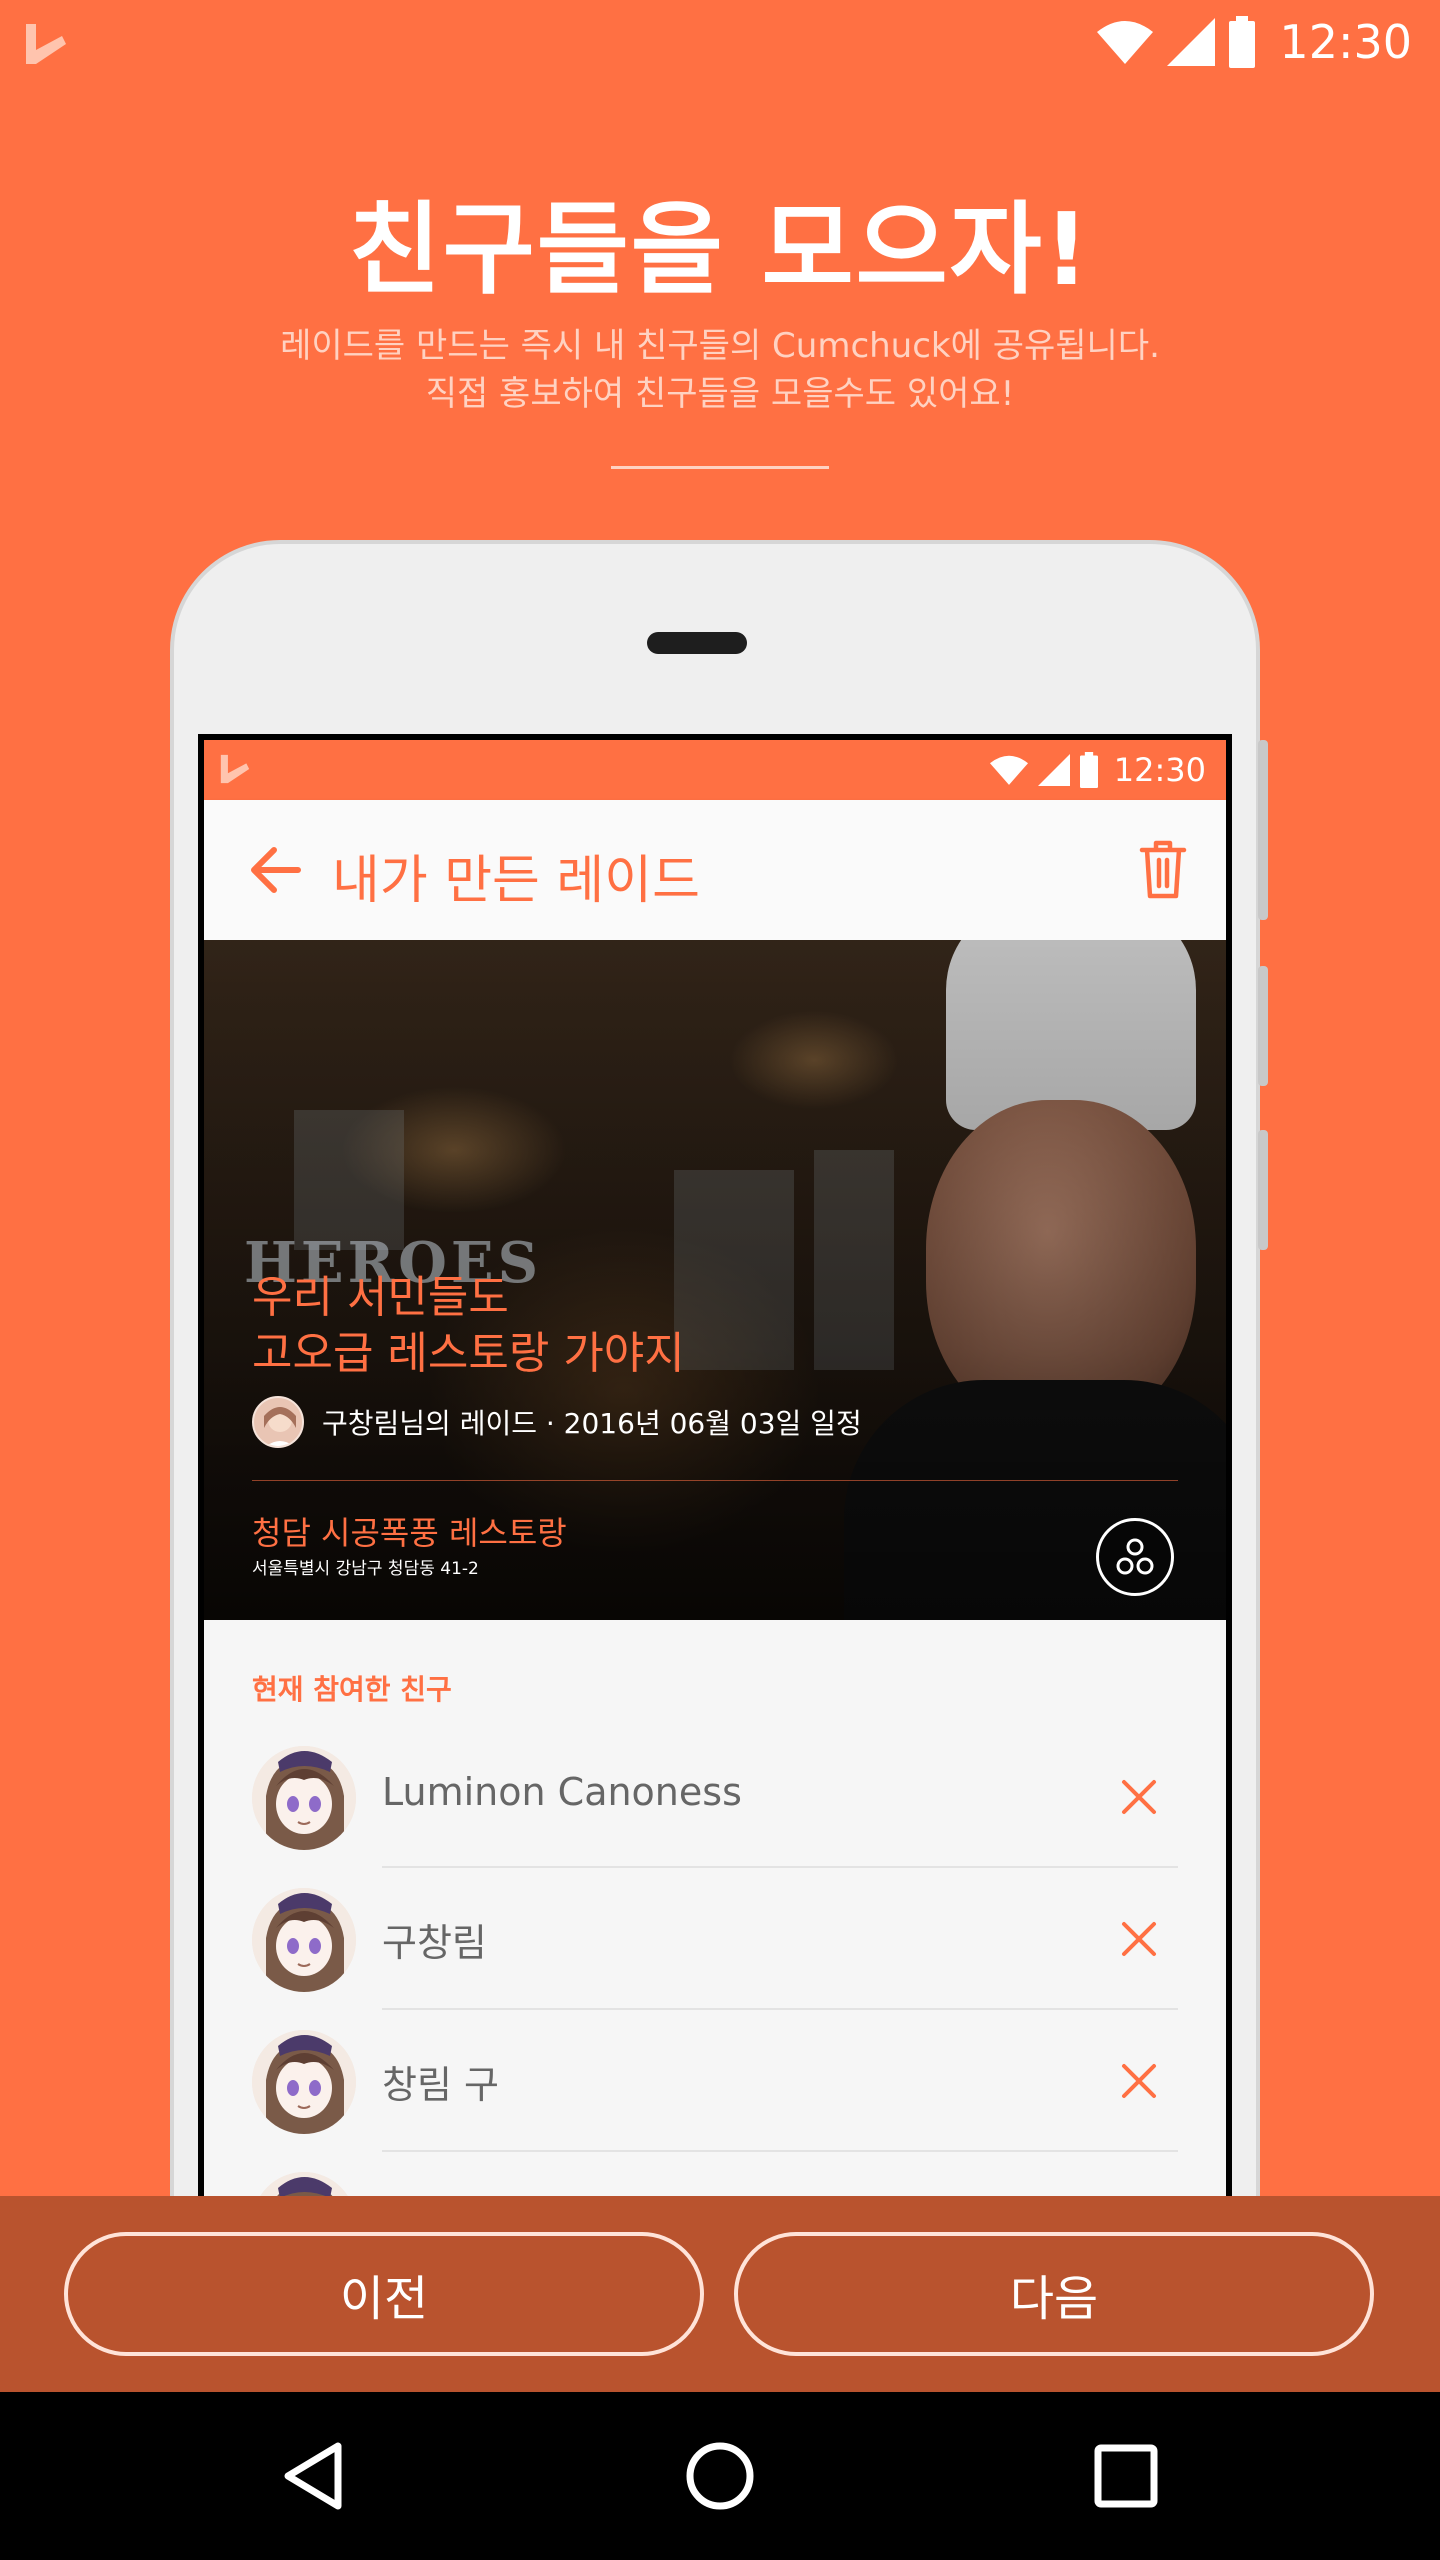 This screenshot has width=1440, height=2560. I want to click on back-arrow-icon, so click(274, 870).